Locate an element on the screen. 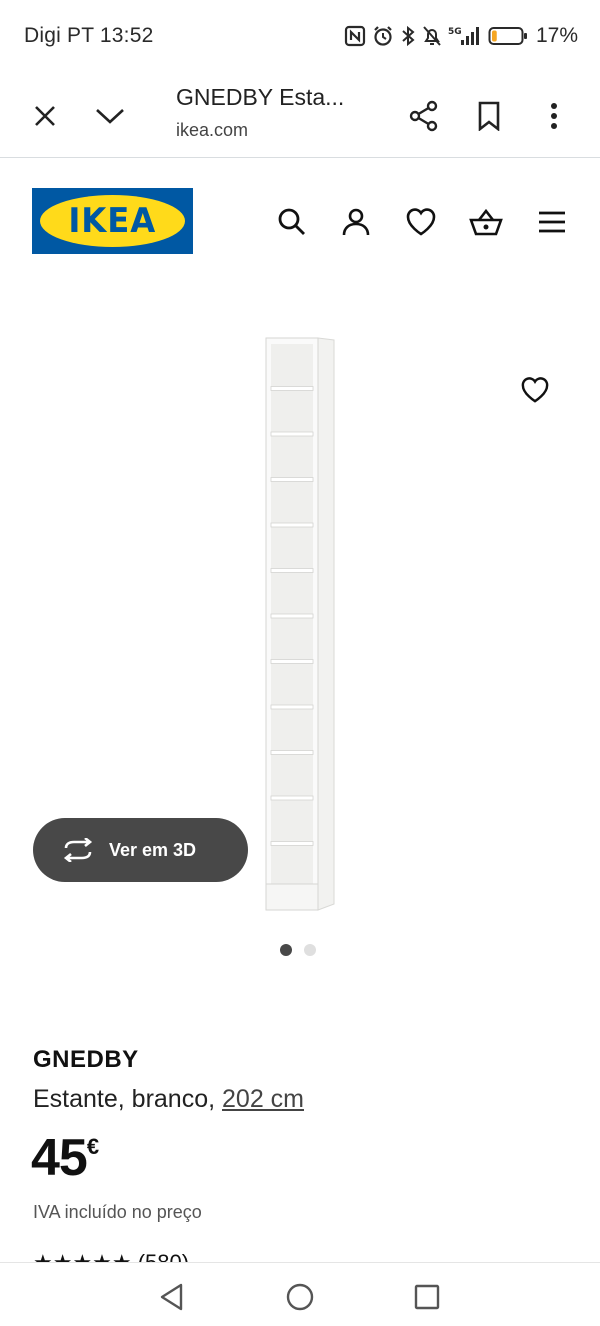 This screenshot has height=1326, width=600. system-nav-bar is located at coordinates (300, 1294).